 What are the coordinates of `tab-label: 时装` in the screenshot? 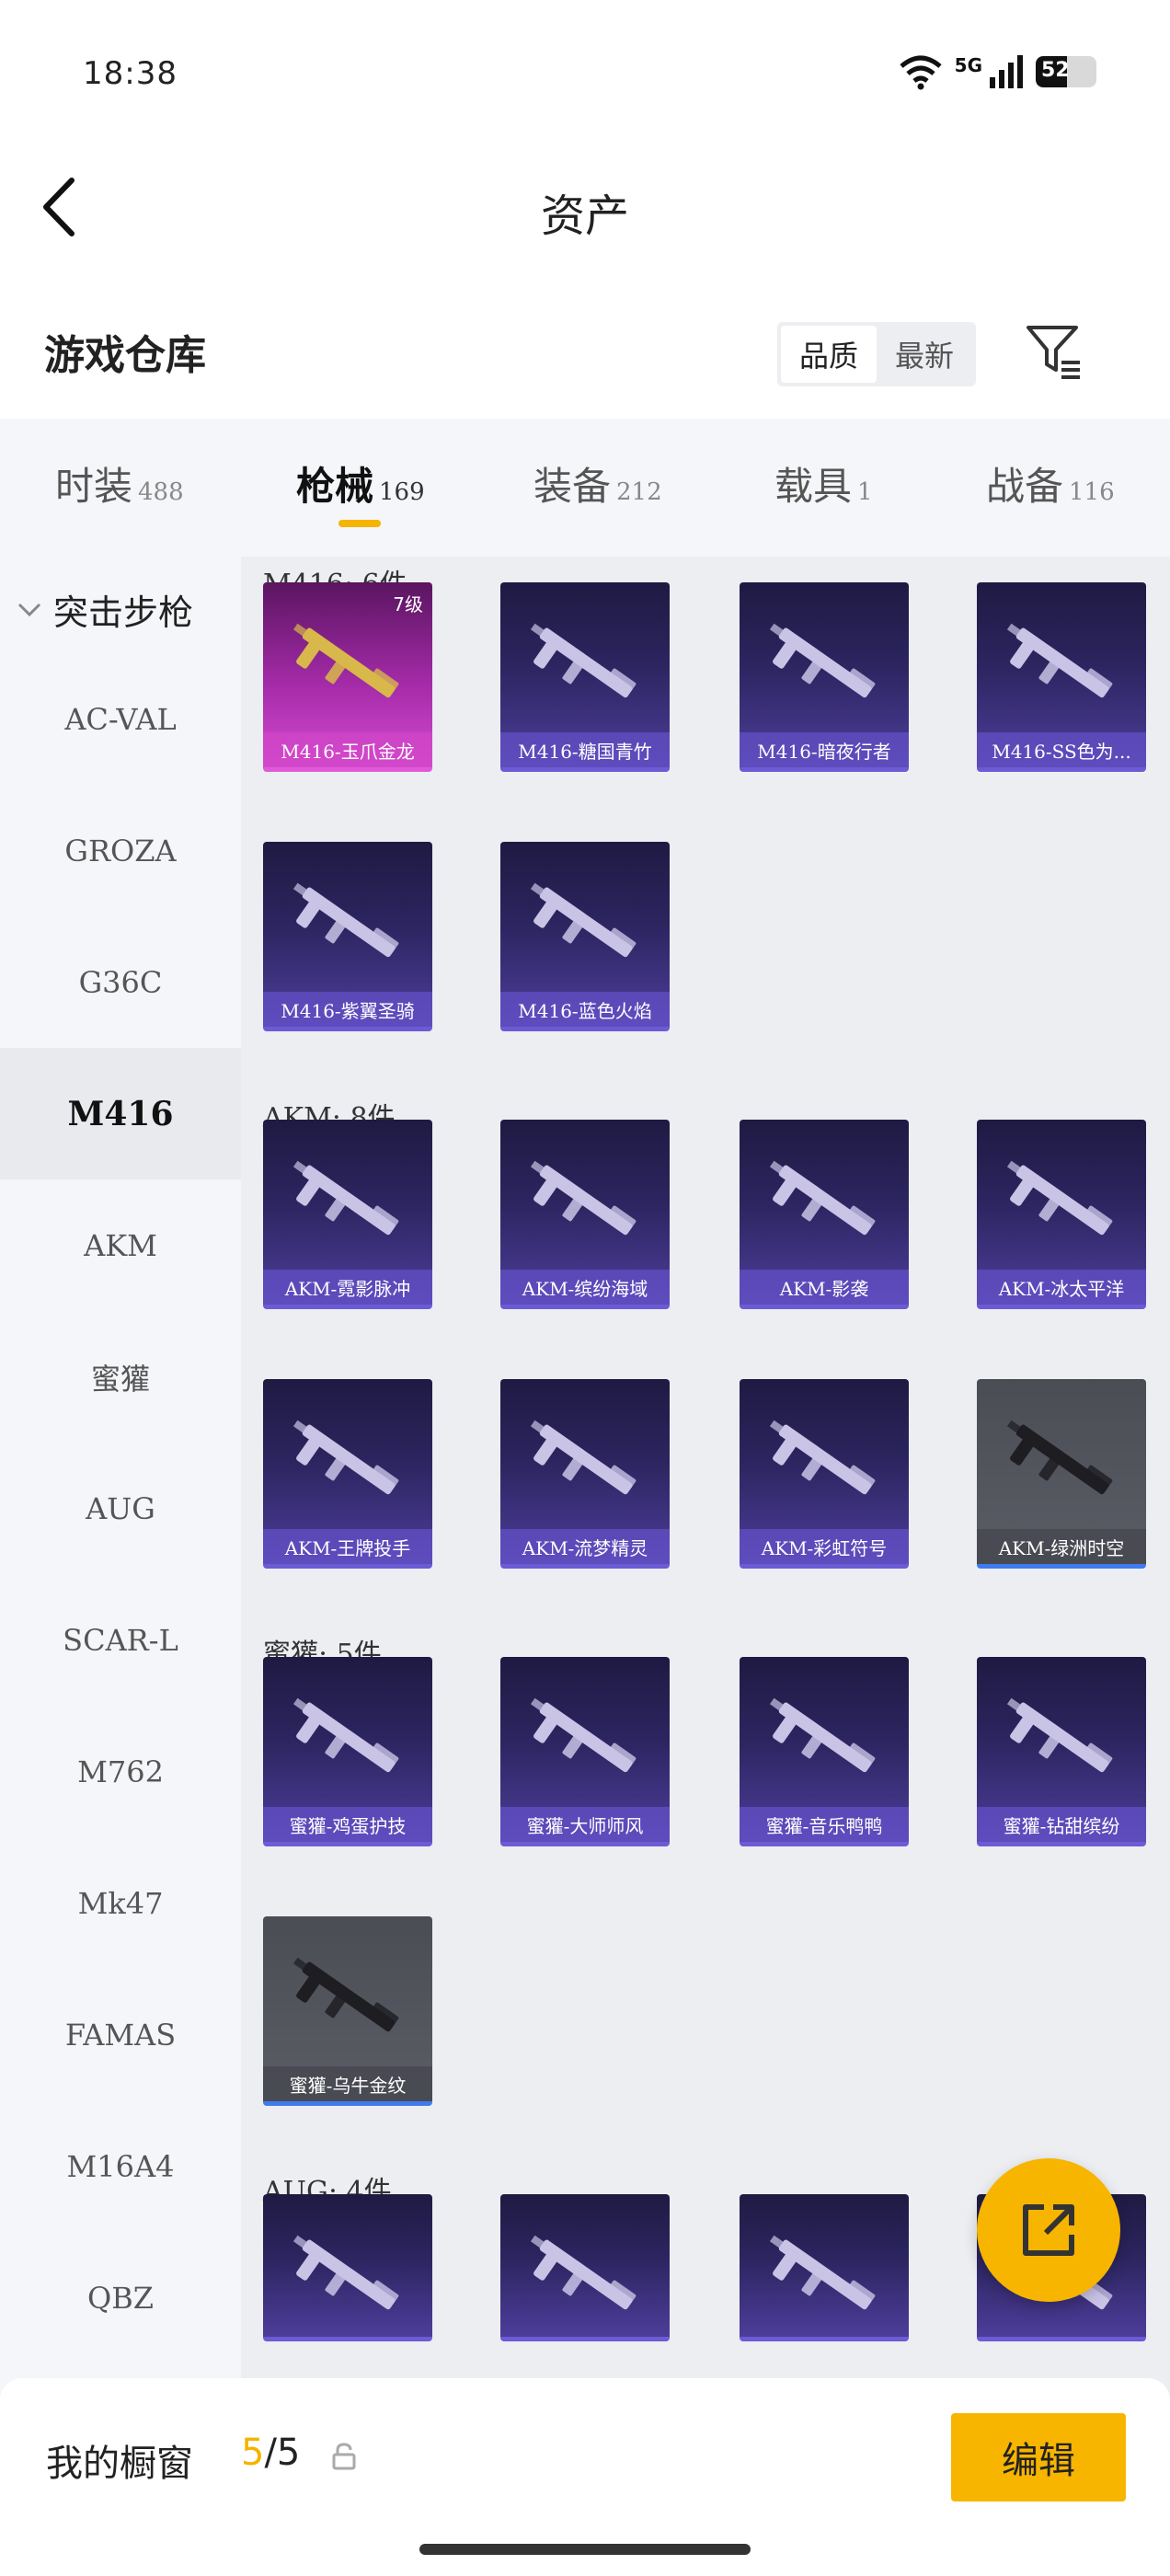 It's located at (94, 486).